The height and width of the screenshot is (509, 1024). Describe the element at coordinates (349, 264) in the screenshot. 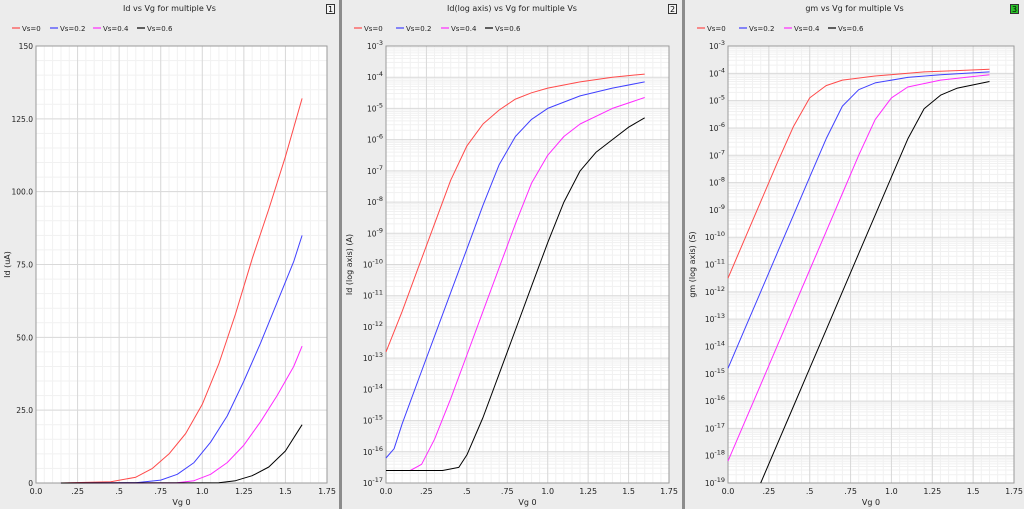

I see `y-axis-label: Id (log axis) (A)` at that location.